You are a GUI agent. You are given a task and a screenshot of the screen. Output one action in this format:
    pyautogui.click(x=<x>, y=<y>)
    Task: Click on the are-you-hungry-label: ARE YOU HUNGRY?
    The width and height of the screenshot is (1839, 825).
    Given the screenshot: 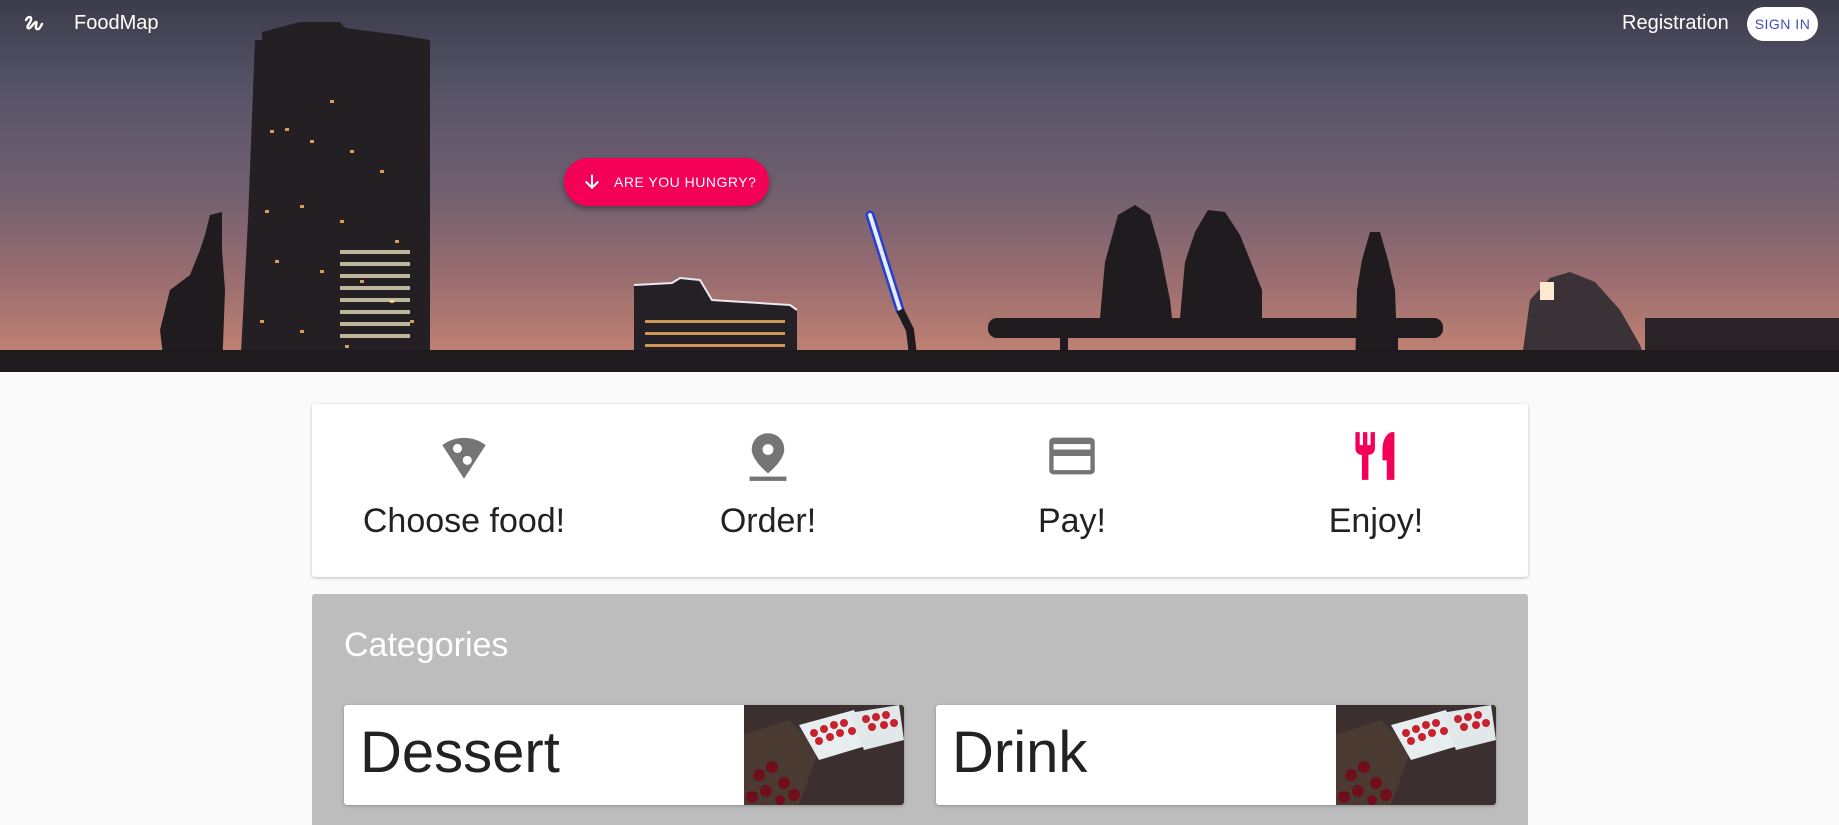 What is the action you would take?
    pyautogui.click(x=685, y=182)
    